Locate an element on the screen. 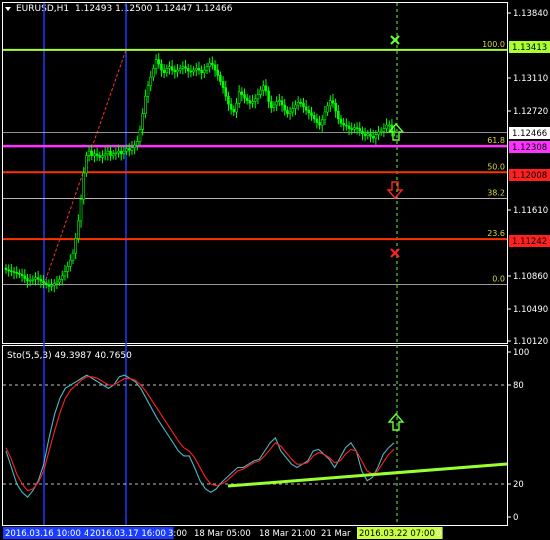 The width and height of the screenshot is (550, 540). time-axis-label: 18 Mar 05:00 is located at coordinates (222, 534).